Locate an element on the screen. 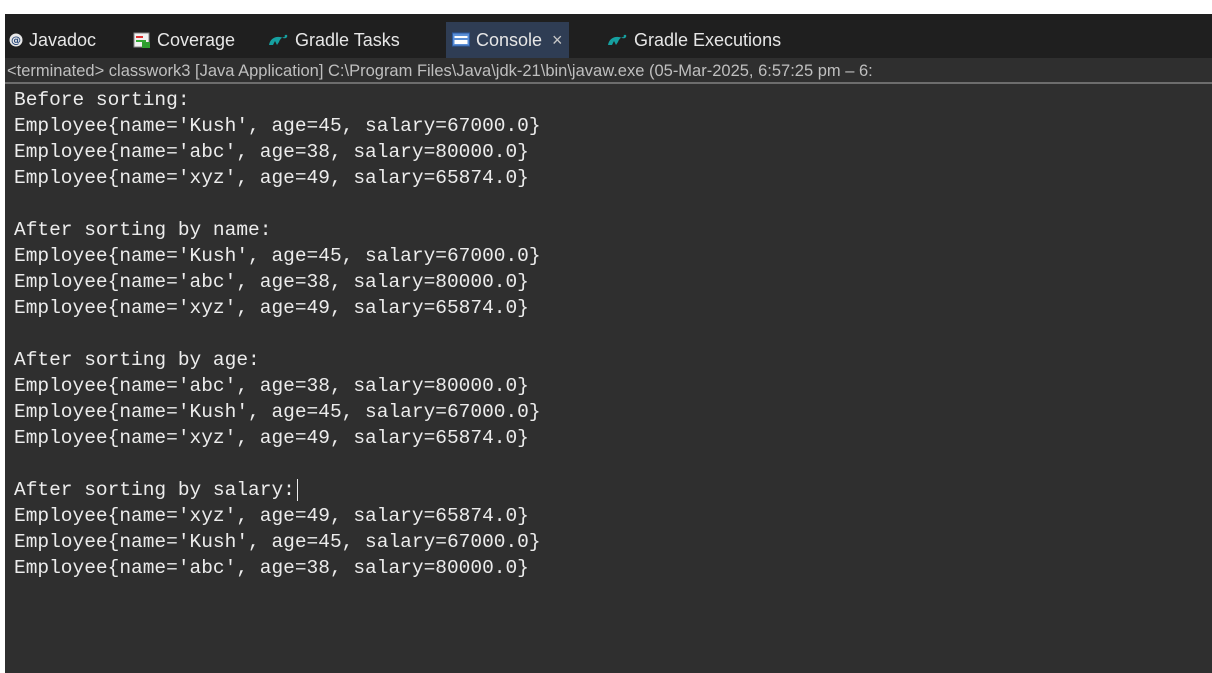 The height and width of the screenshot is (673, 1212). text-caret is located at coordinates (297, 489).